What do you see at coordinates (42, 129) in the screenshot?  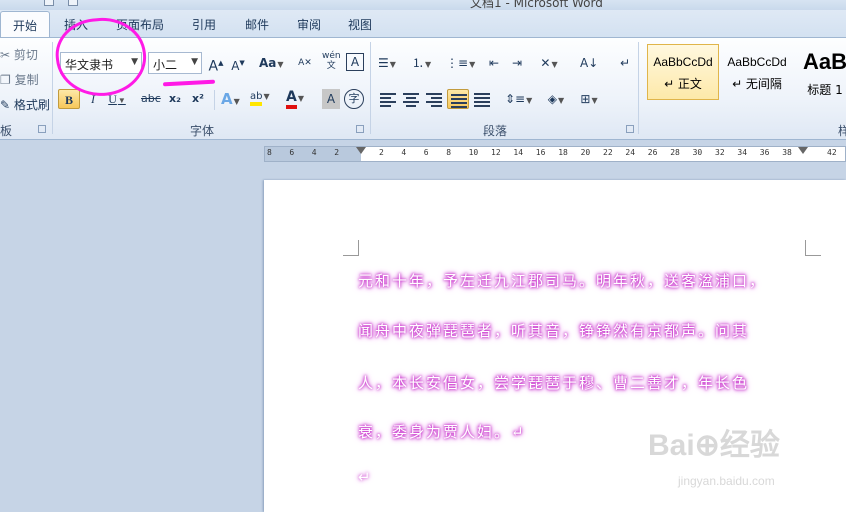 I see `clipboard-launcher-icon` at bounding box center [42, 129].